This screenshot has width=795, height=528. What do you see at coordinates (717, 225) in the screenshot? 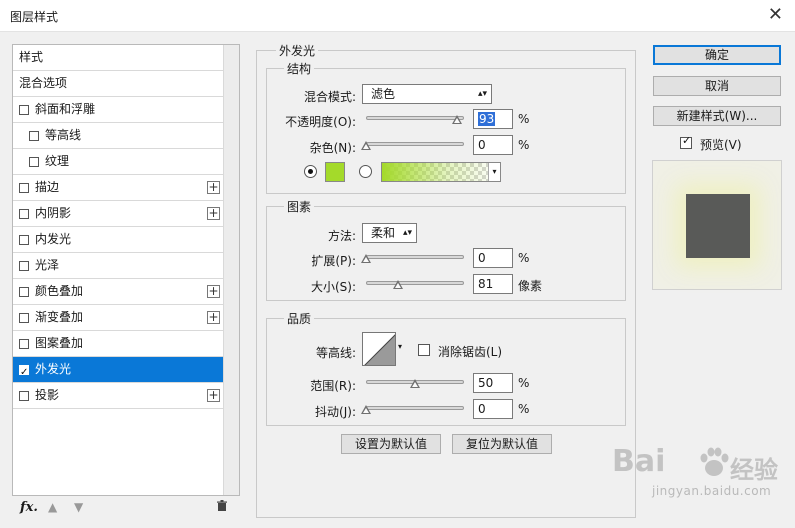
I see `preview-thumbnail` at bounding box center [717, 225].